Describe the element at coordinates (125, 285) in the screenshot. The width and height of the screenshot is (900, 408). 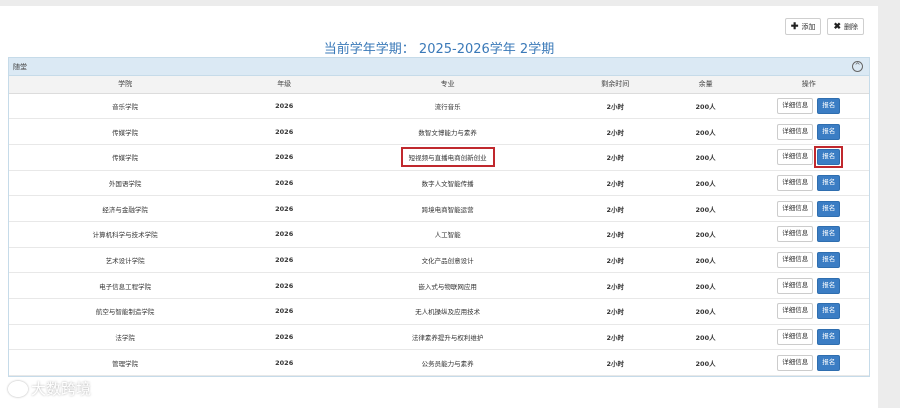
I see `college-cell: 电子信息工程学院` at that location.